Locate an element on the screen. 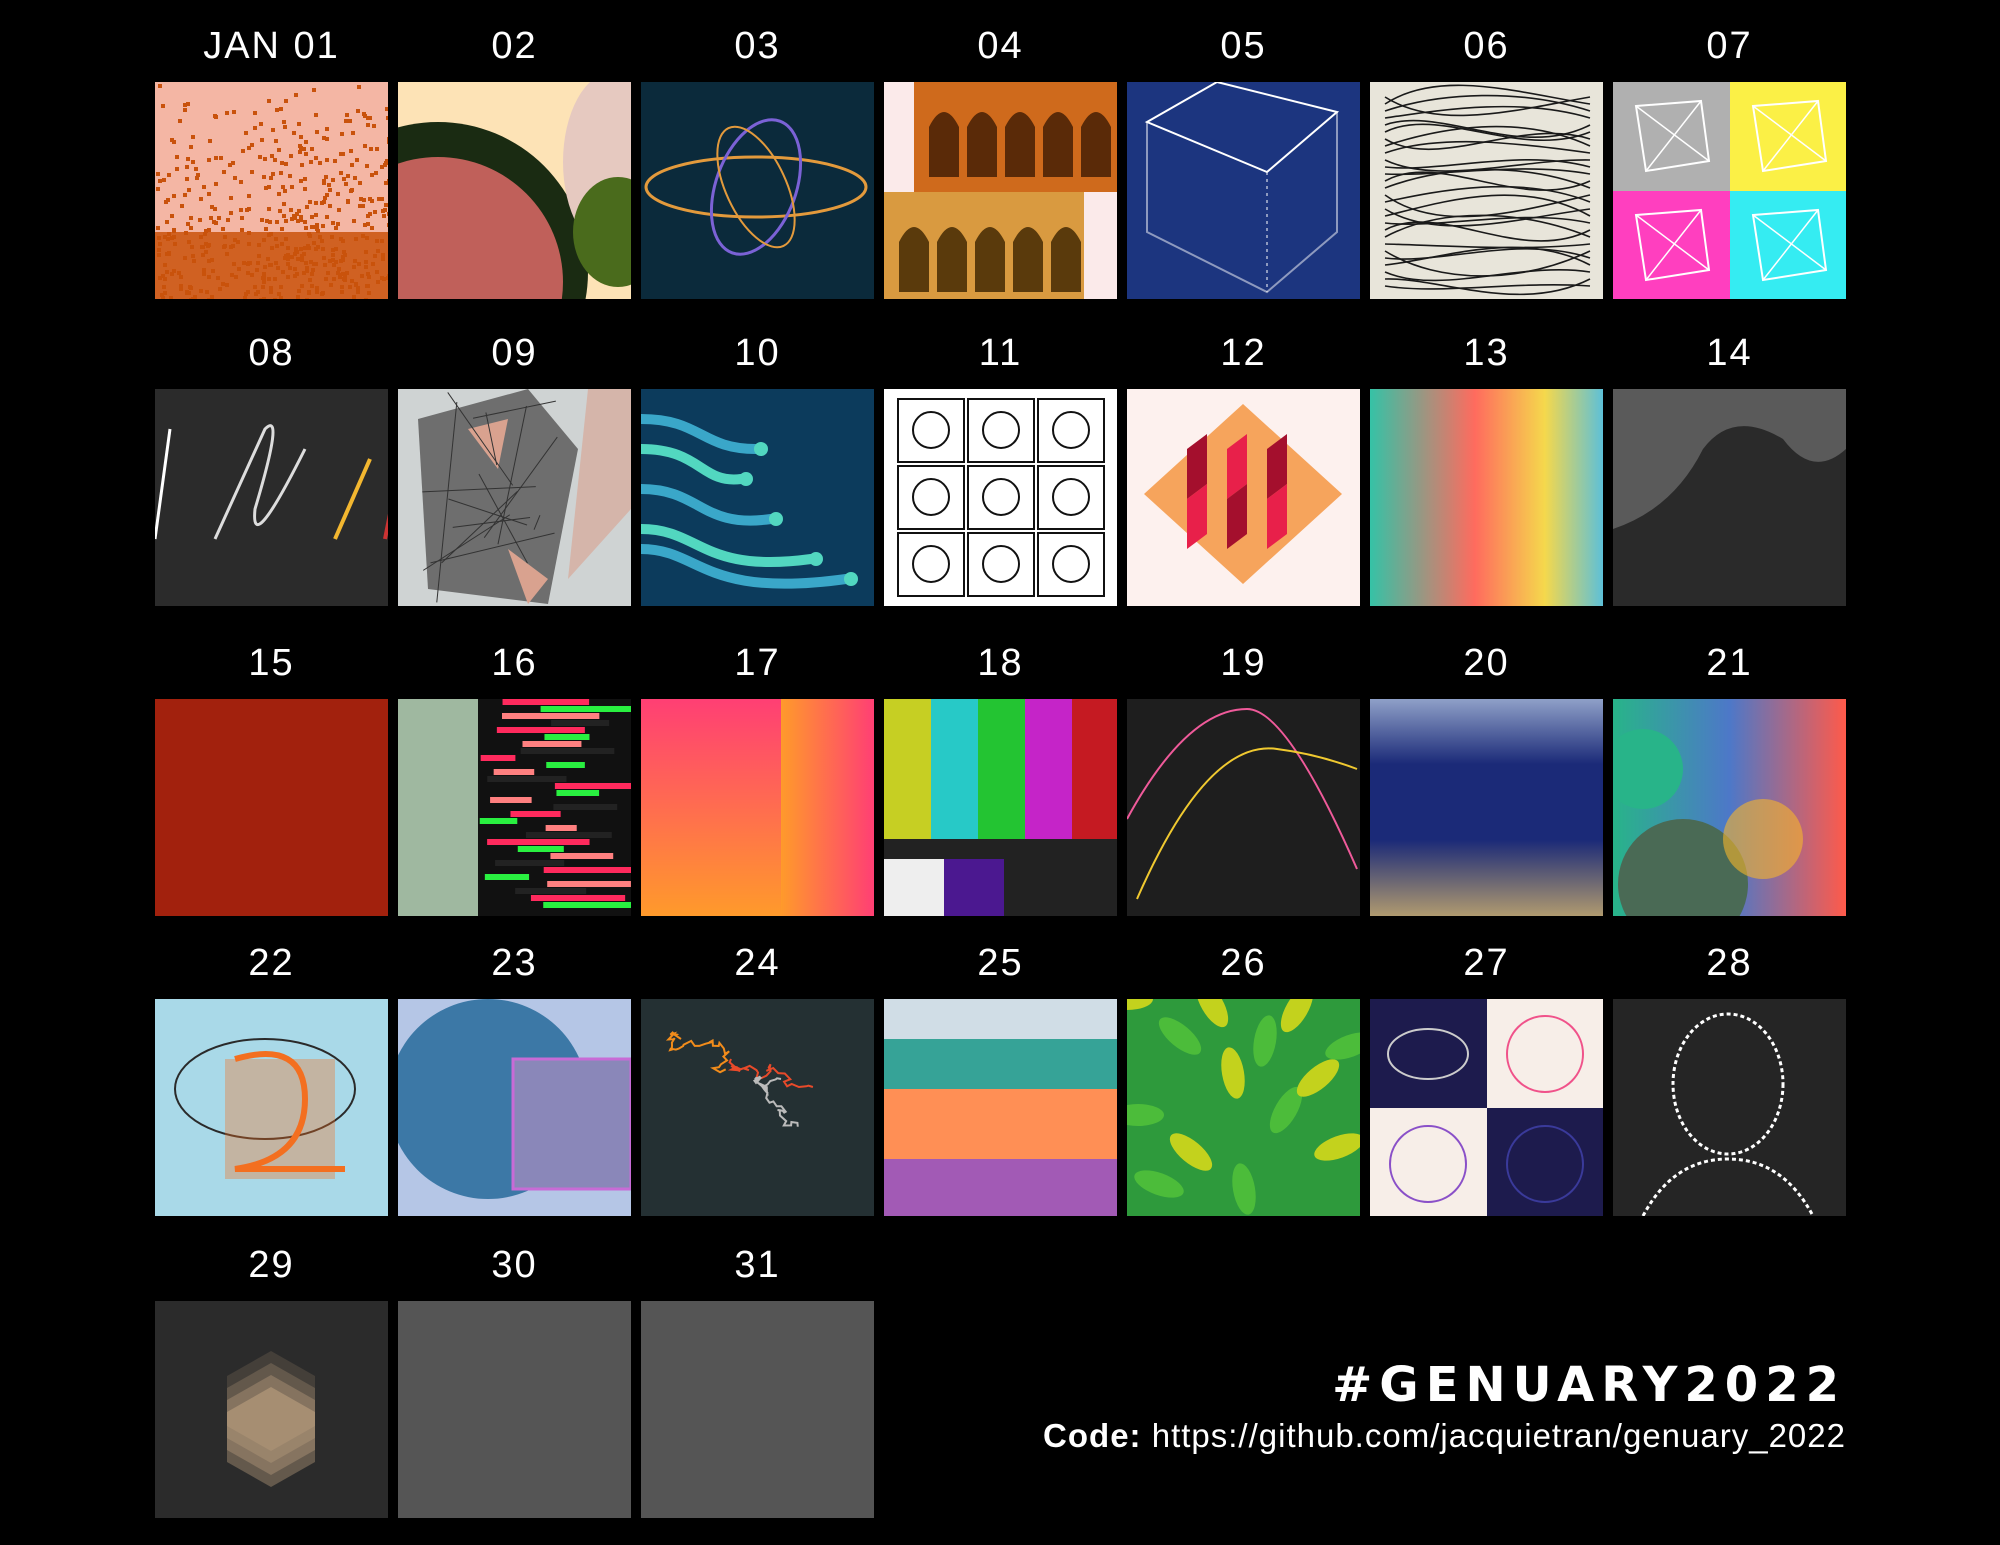 The height and width of the screenshot is (1545, 2000). day-cell: 24 is located at coordinates (757, 1072).